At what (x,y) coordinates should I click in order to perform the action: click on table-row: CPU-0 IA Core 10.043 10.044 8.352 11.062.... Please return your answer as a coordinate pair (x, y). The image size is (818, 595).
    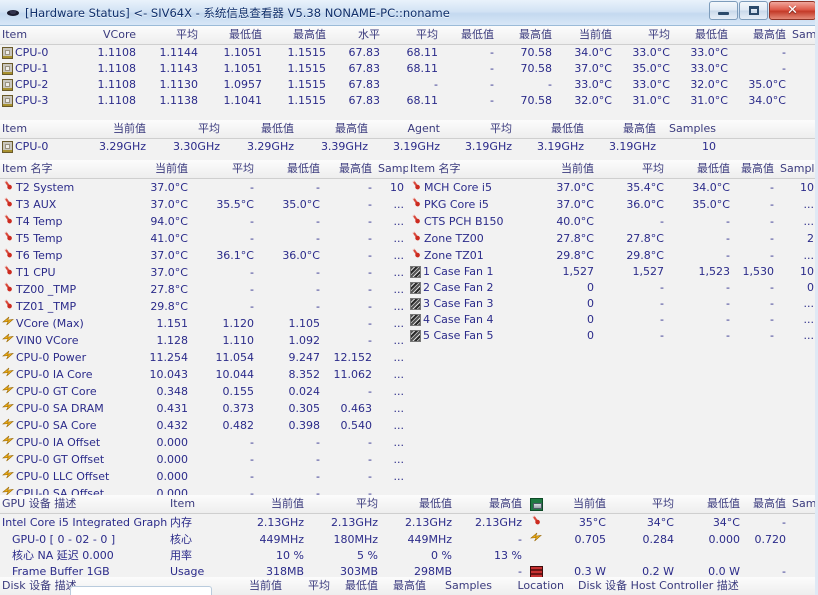
    Looking at the image, I should click on (204, 374).